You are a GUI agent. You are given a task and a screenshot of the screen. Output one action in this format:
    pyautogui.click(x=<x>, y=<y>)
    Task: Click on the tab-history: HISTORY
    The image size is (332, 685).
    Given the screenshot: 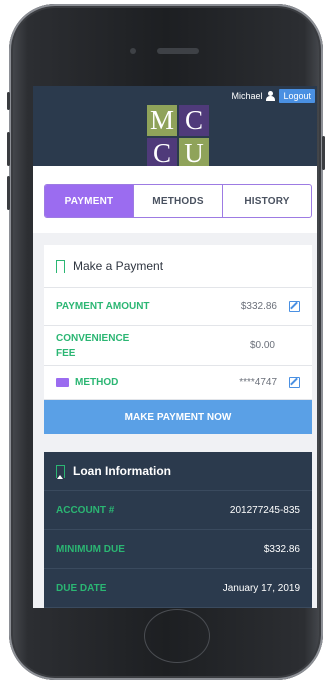 What is the action you would take?
    pyautogui.click(x=266, y=201)
    